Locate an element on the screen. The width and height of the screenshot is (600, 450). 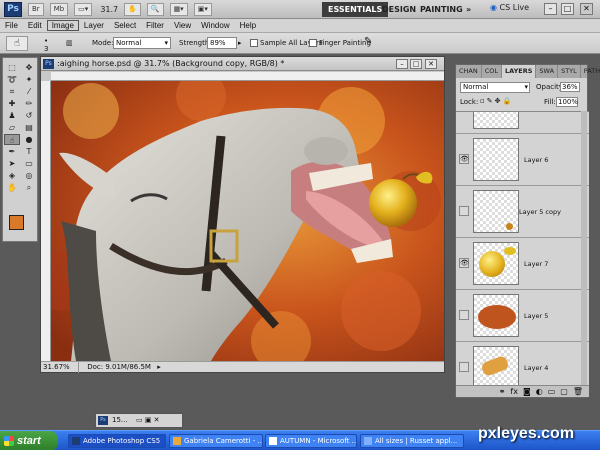
doc-minimize-button: – is located at coordinates (402, 64).